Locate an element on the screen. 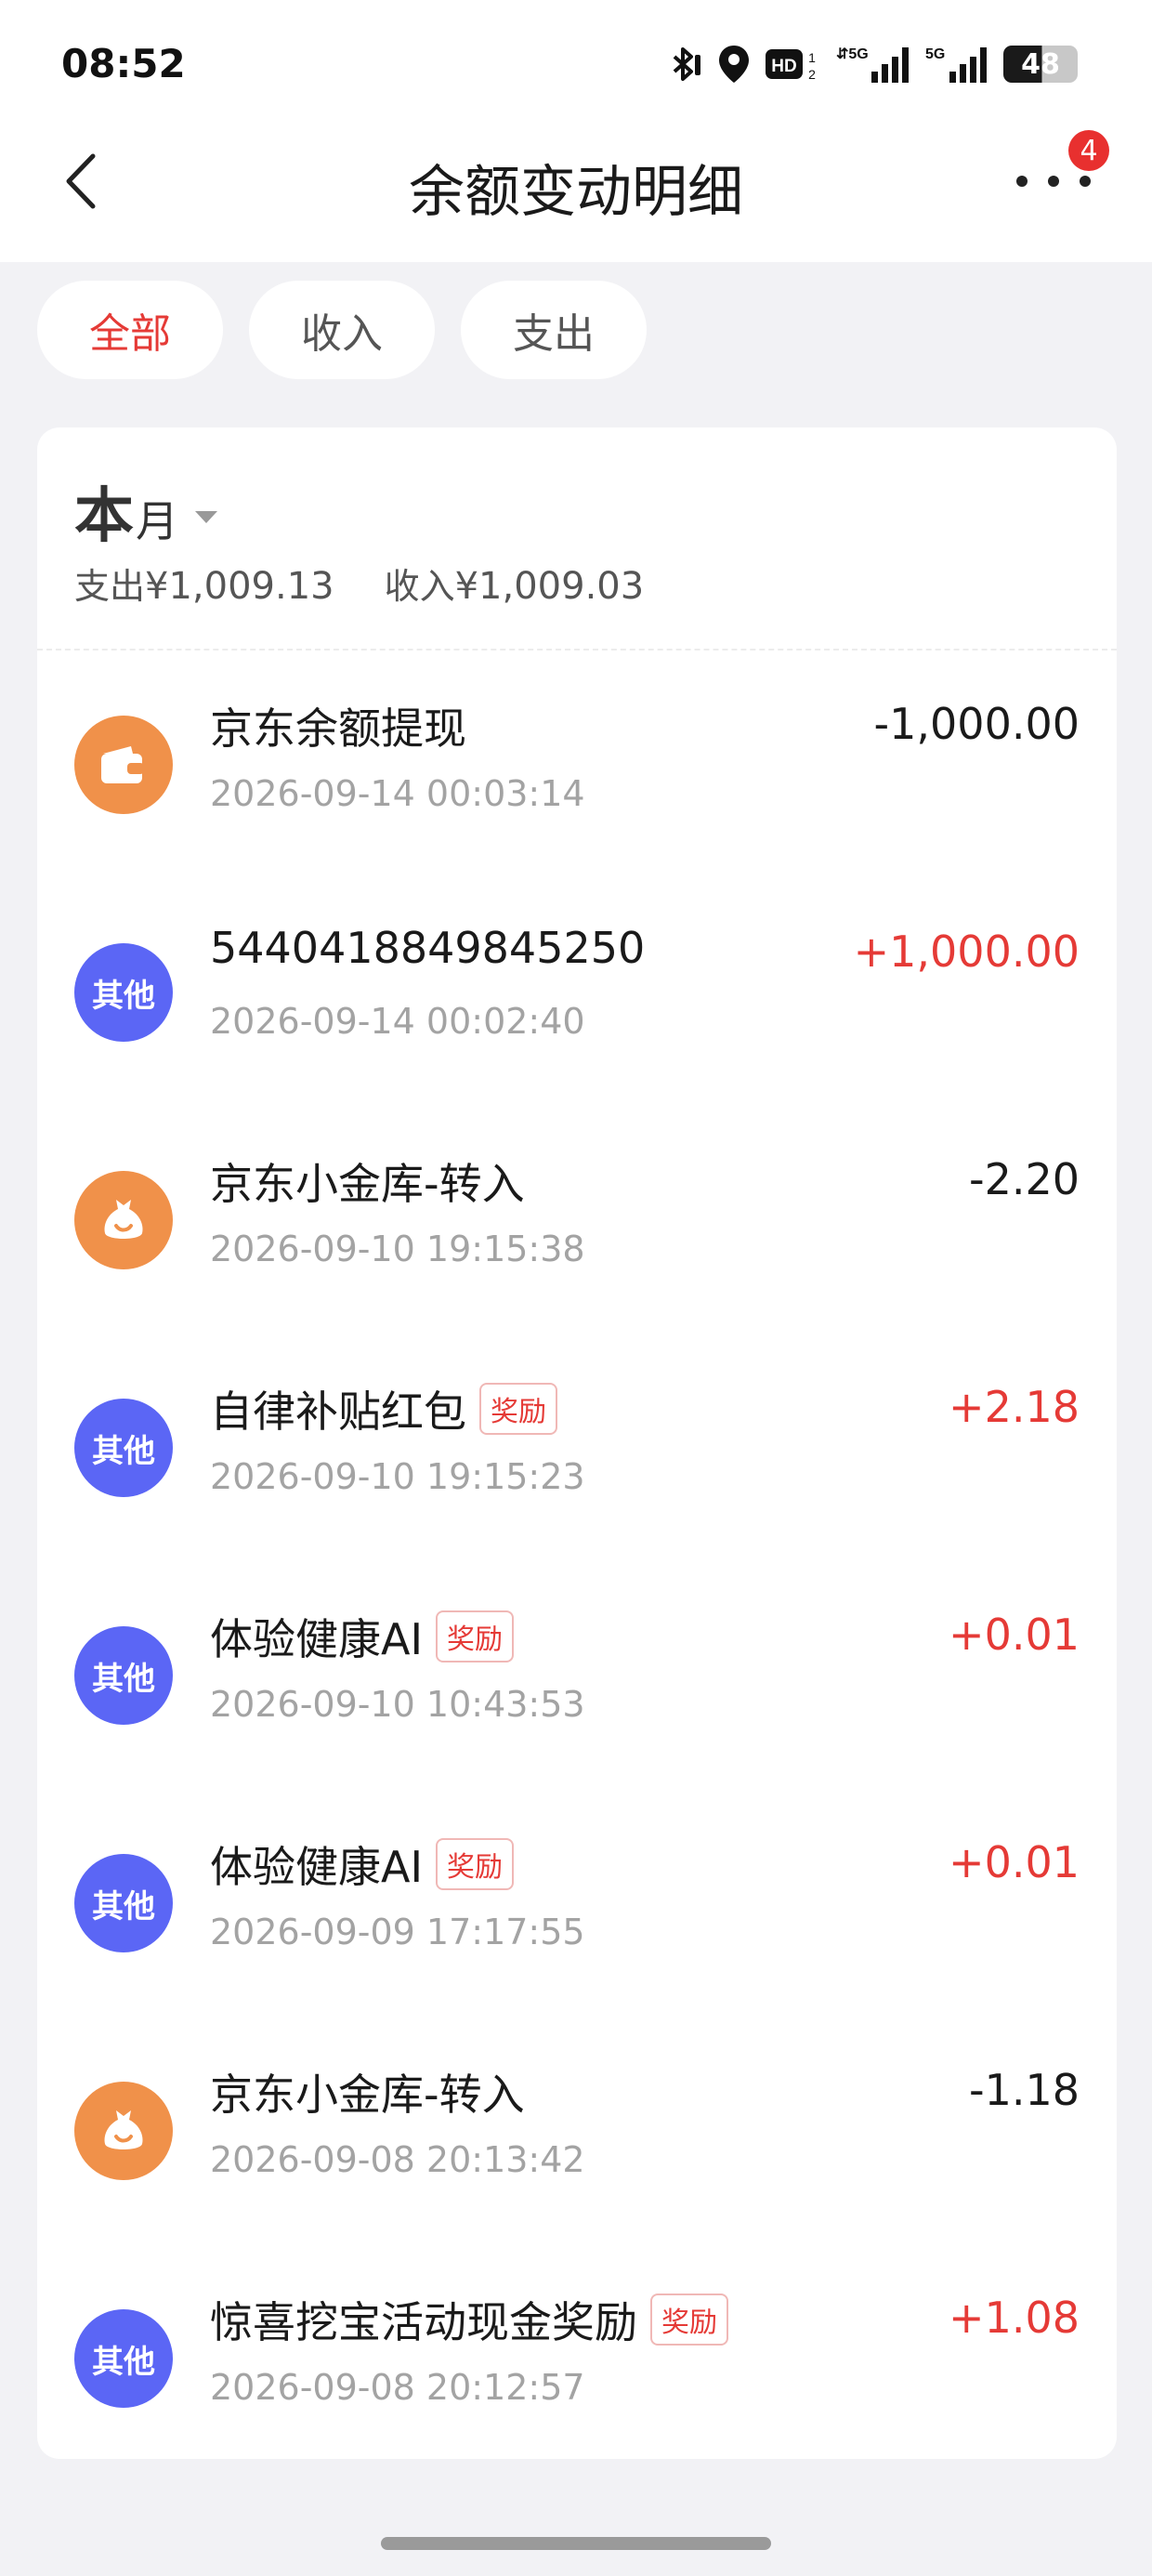  filter-income: 收入 is located at coordinates (342, 330).